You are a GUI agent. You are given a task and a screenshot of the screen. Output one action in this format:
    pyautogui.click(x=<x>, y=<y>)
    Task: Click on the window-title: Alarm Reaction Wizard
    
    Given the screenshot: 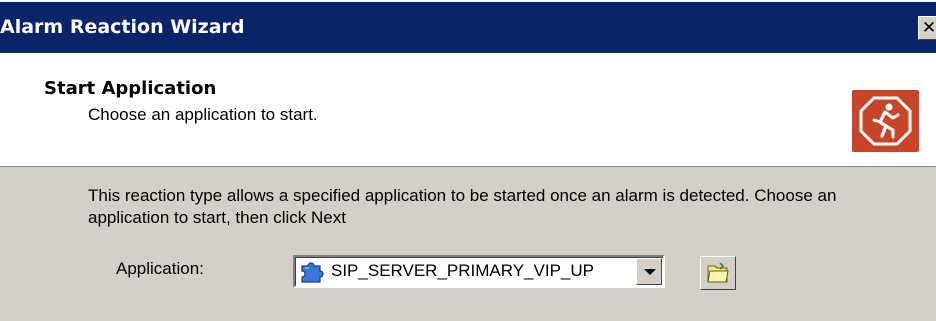 What is the action you would take?
    pyautogui.click(x=122, y=27)
    